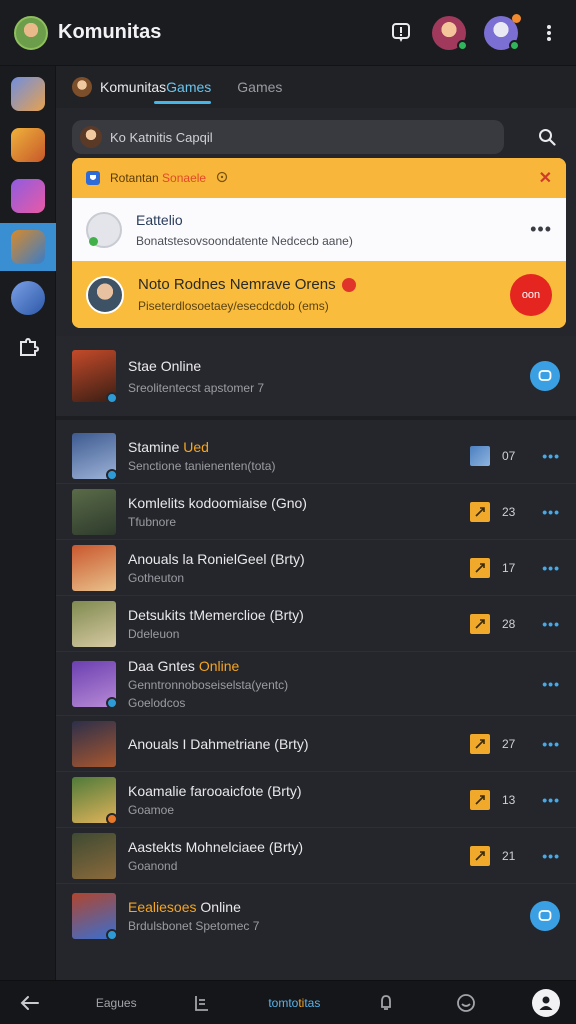  Describe the element at coordinates (316, 800) in the screenshot. I see `list-item: Koamalie farooaicfote (Brty) Goamoe 13 •••` at that location.